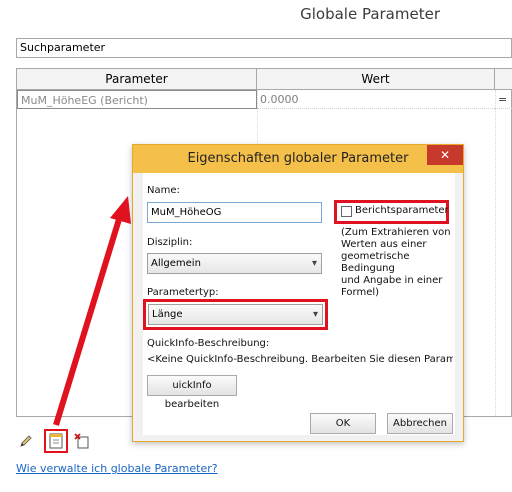 The height and width of the screenshot is (492, 512). What do you see at coordinates (92, 311) in the screenshot?
I see `annotation-arrow` at bounding box center [92, 311].